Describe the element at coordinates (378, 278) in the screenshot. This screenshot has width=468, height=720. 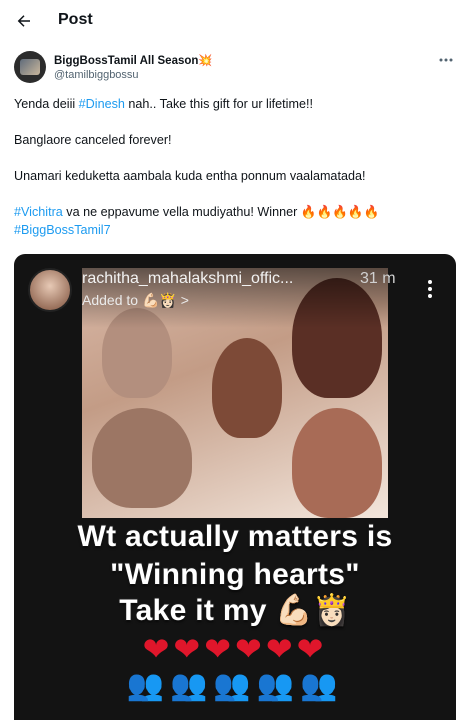
I see `story-time: 31 m` at that location.